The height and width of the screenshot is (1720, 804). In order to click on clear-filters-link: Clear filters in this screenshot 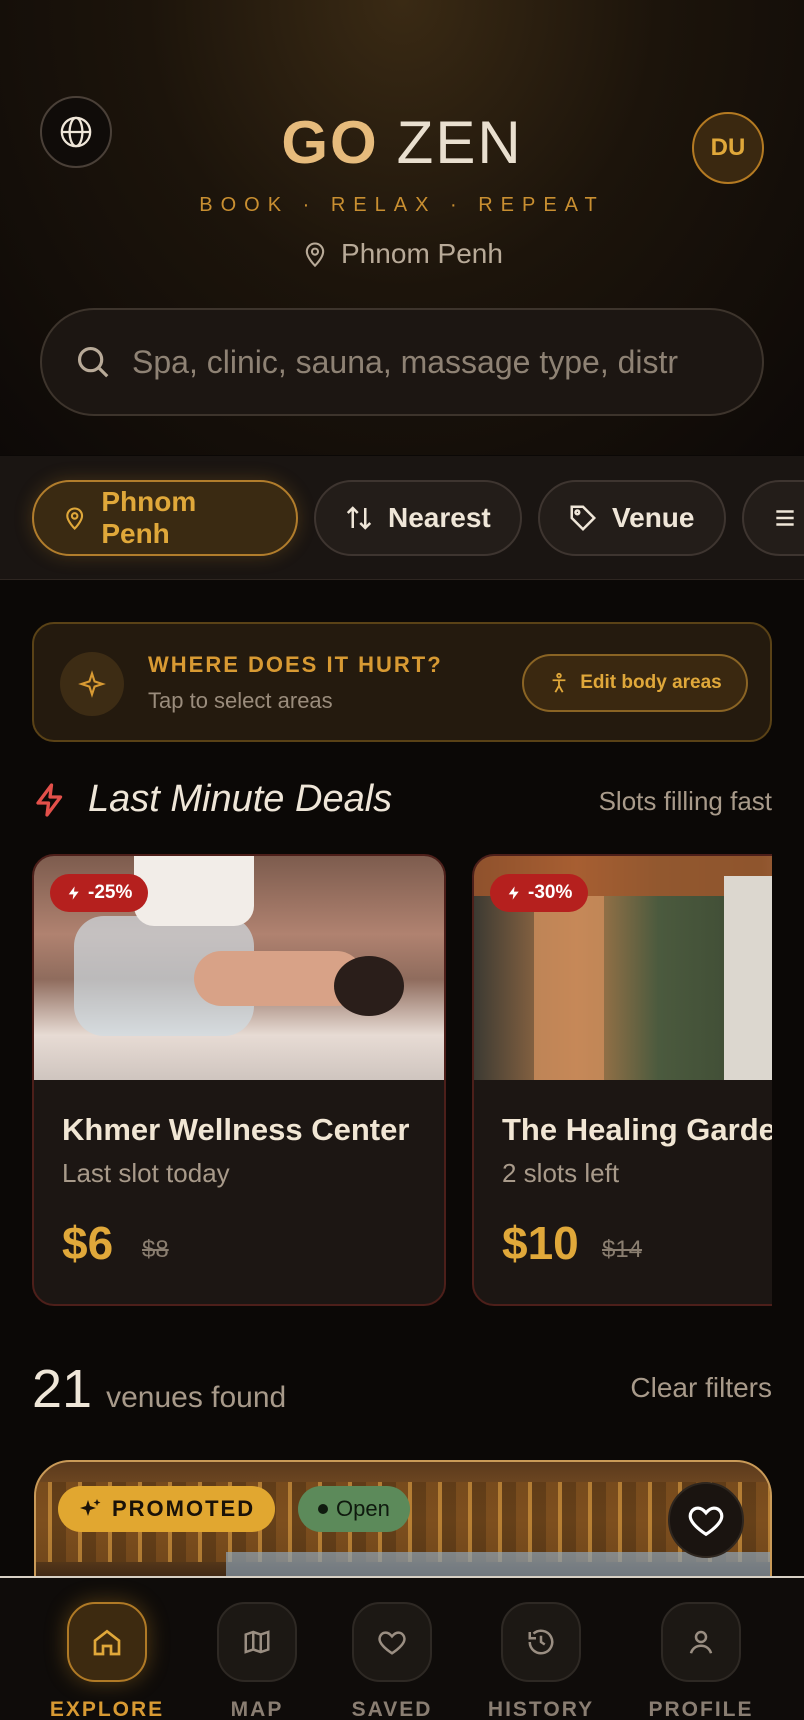, I will do `click(701, 1388)`.